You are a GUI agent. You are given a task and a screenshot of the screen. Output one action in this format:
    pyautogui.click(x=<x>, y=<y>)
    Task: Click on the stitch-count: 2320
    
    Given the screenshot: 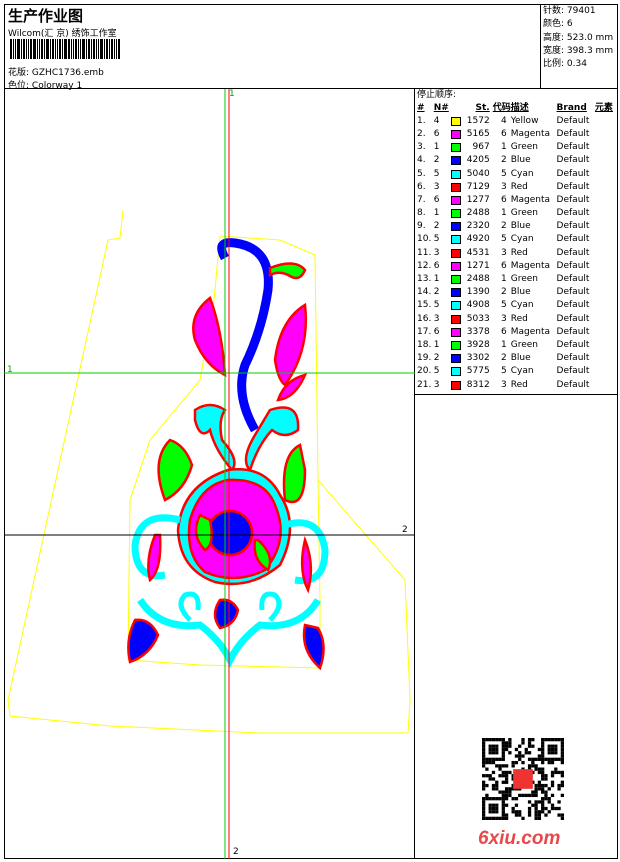 What is the action you would take?
    pyautogui.click(x=470, y=226)
    